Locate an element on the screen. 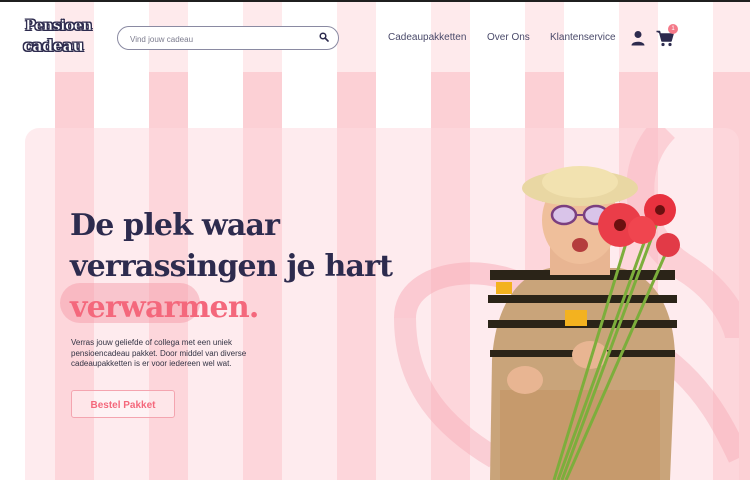  cart-count-badge: 1 is located at coordinates (673, 29).